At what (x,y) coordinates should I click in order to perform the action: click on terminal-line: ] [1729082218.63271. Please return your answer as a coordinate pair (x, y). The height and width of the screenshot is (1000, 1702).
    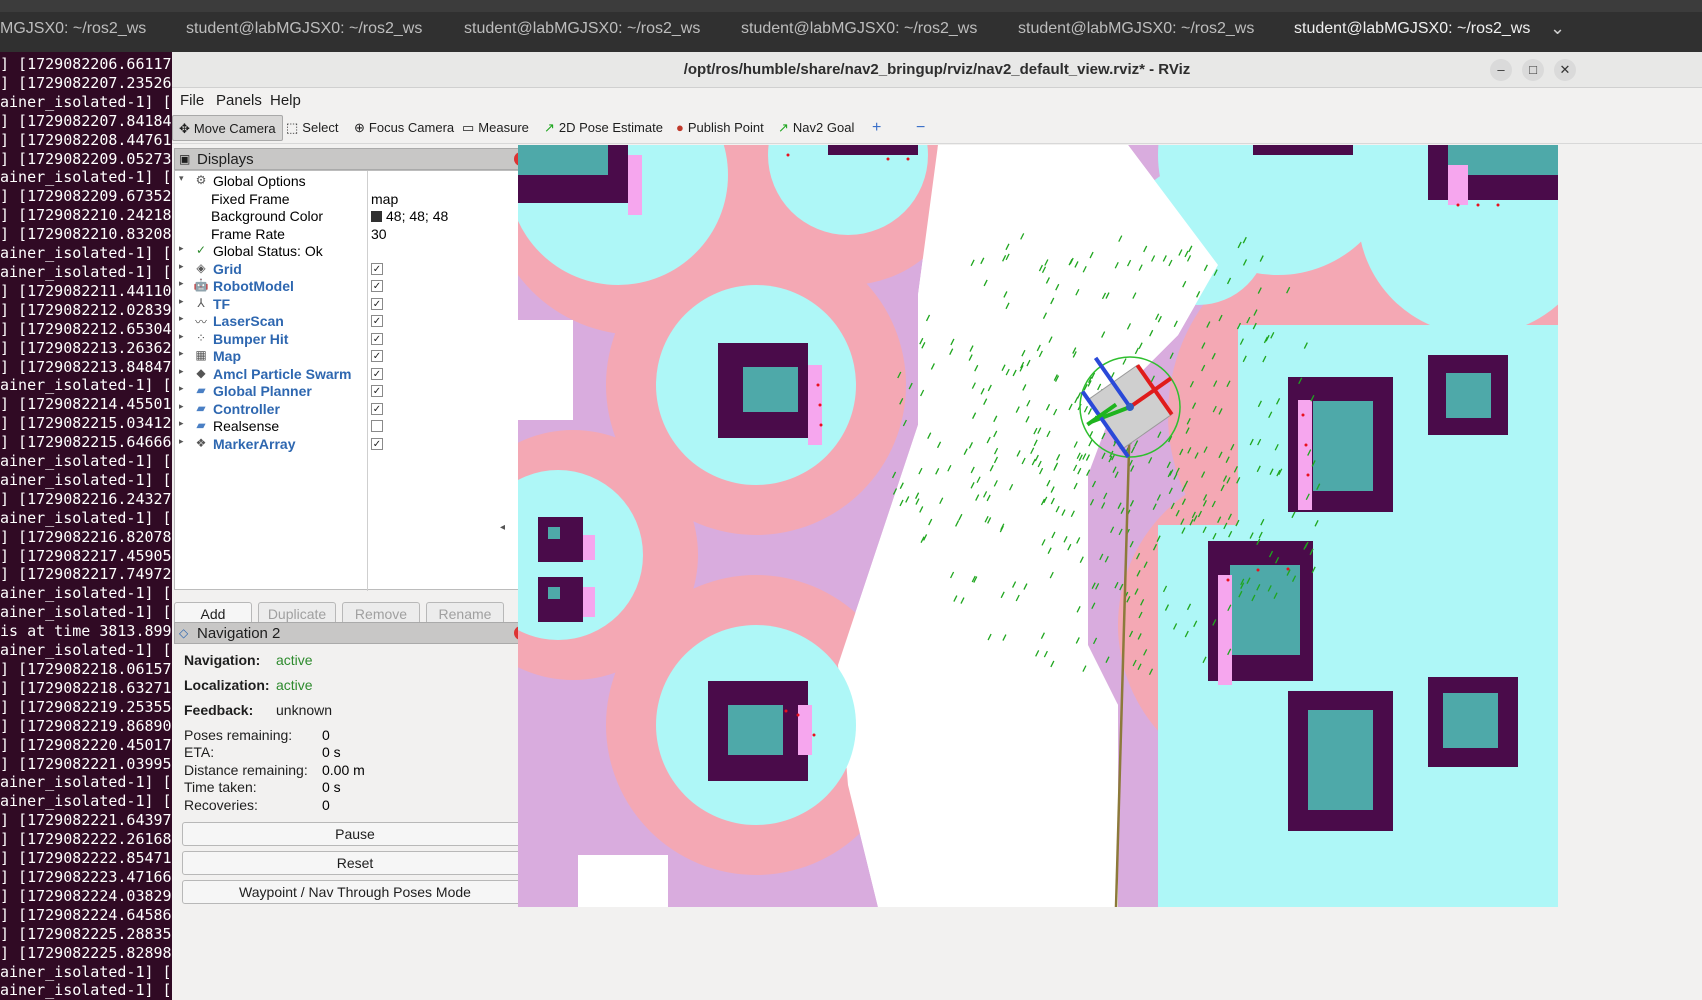
    Looking at the image, I should click on (86, 687).